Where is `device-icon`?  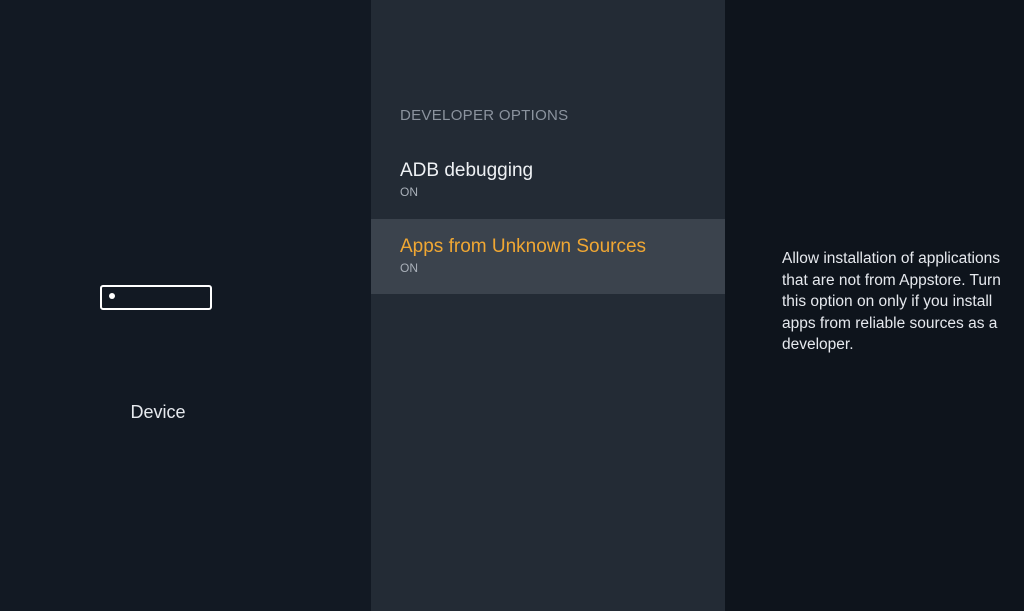 device-icon is located at coordinates (156, 297).